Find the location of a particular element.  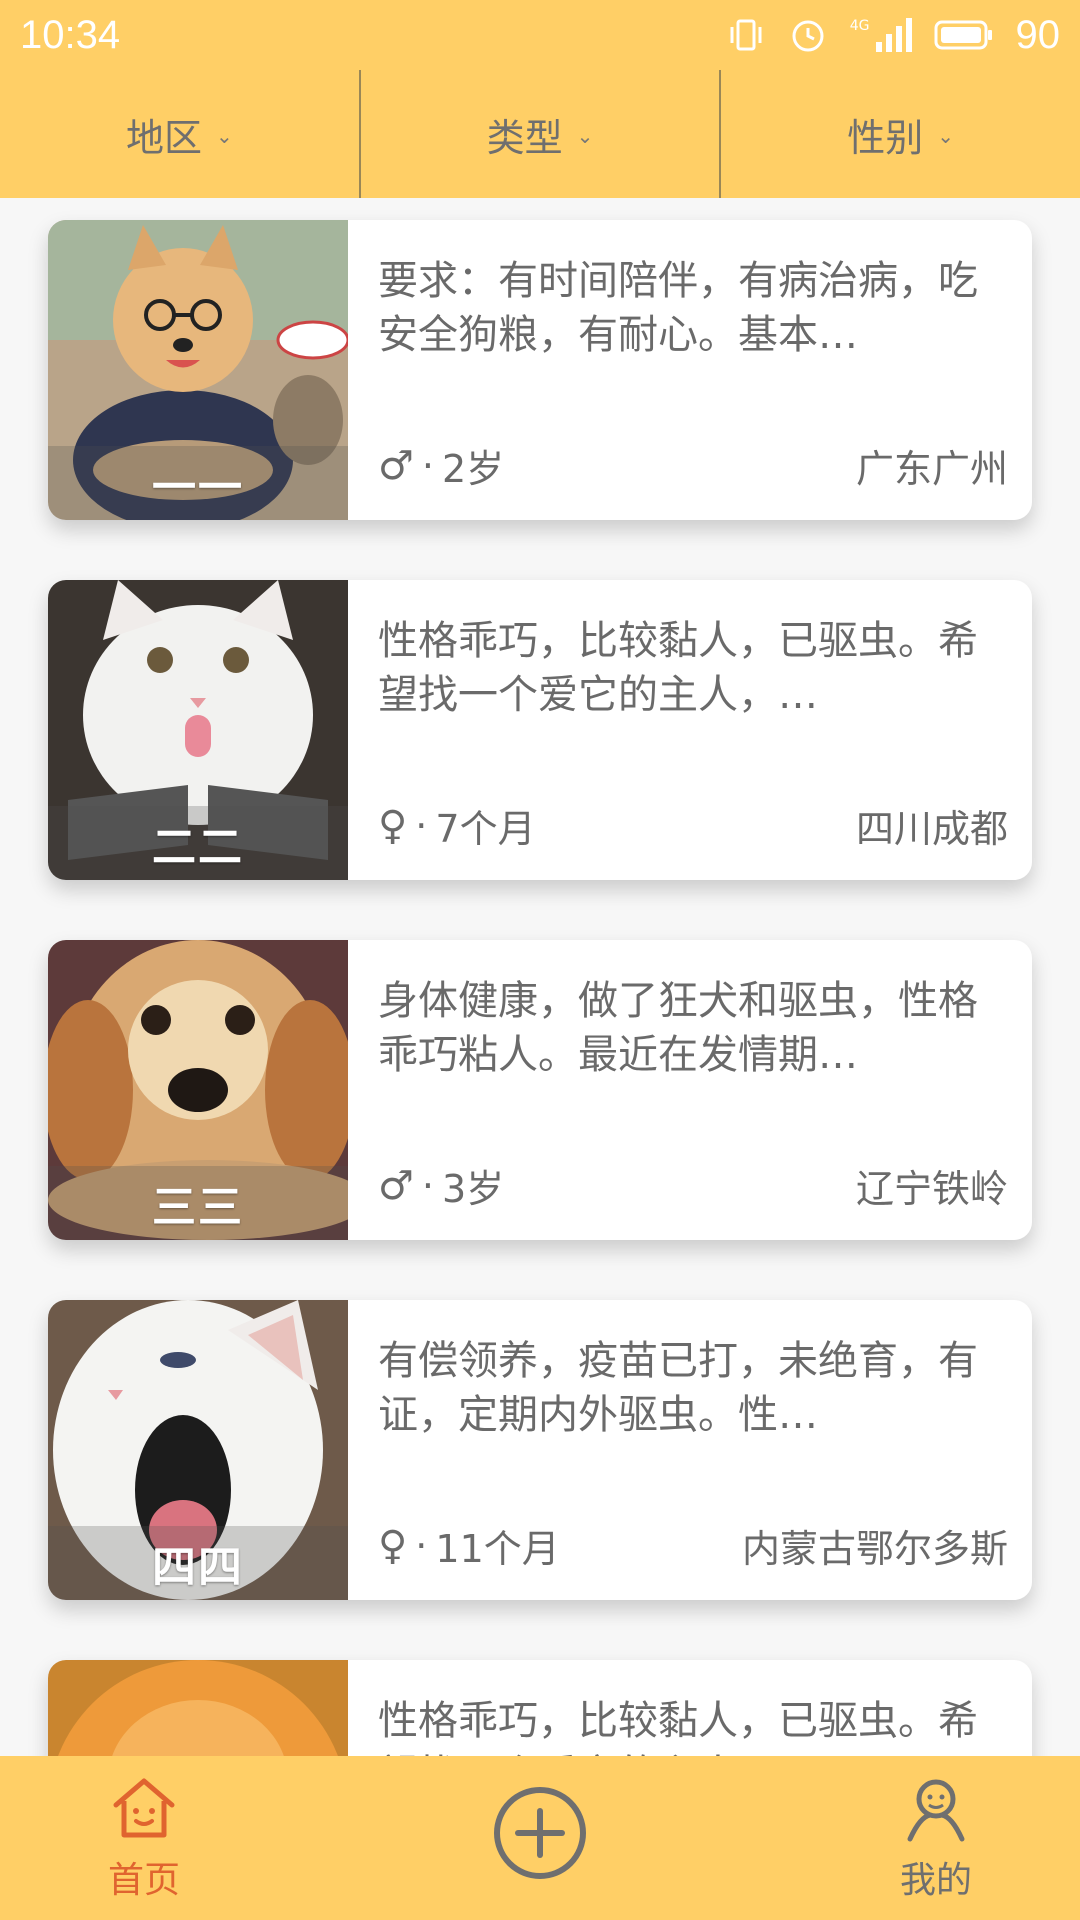

filter-region: 地区 ⌄ is located at coordinates (180, 134).